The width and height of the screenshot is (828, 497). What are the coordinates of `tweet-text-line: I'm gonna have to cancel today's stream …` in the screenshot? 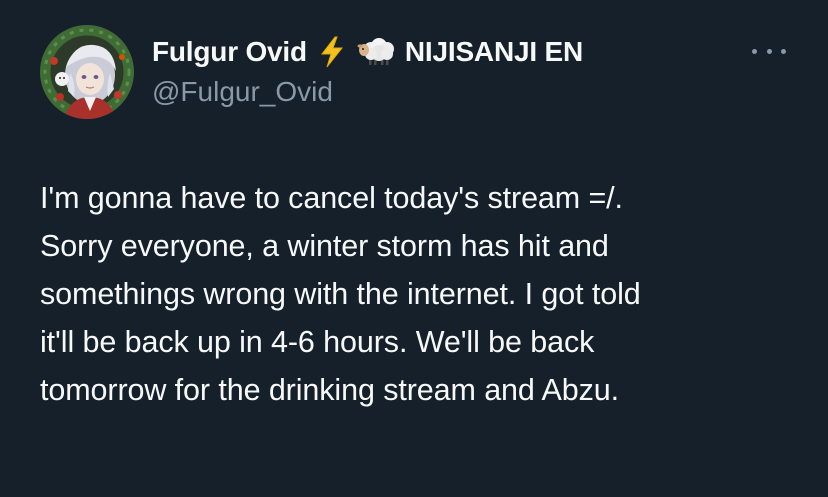 It's located at (331, 198).